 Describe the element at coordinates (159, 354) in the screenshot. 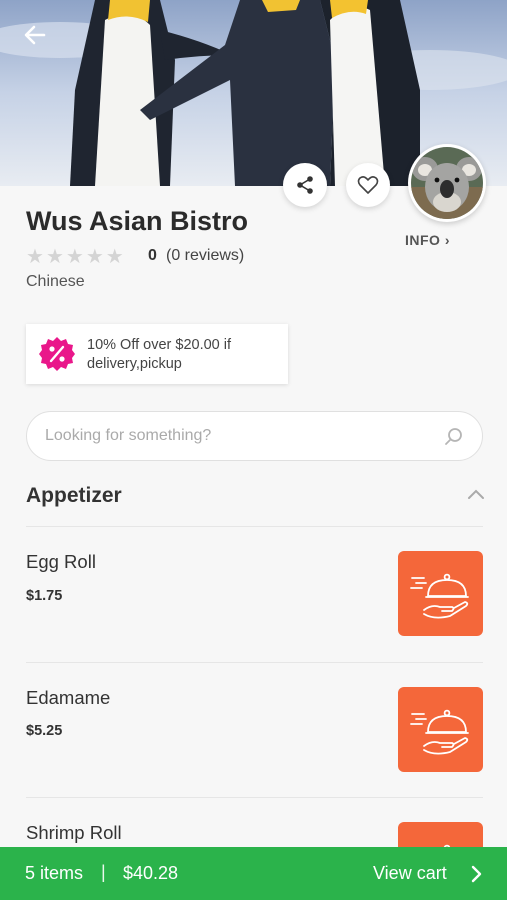

I see `promo-text: 10% Off over $20.00 if delivery,pickup` at that location.